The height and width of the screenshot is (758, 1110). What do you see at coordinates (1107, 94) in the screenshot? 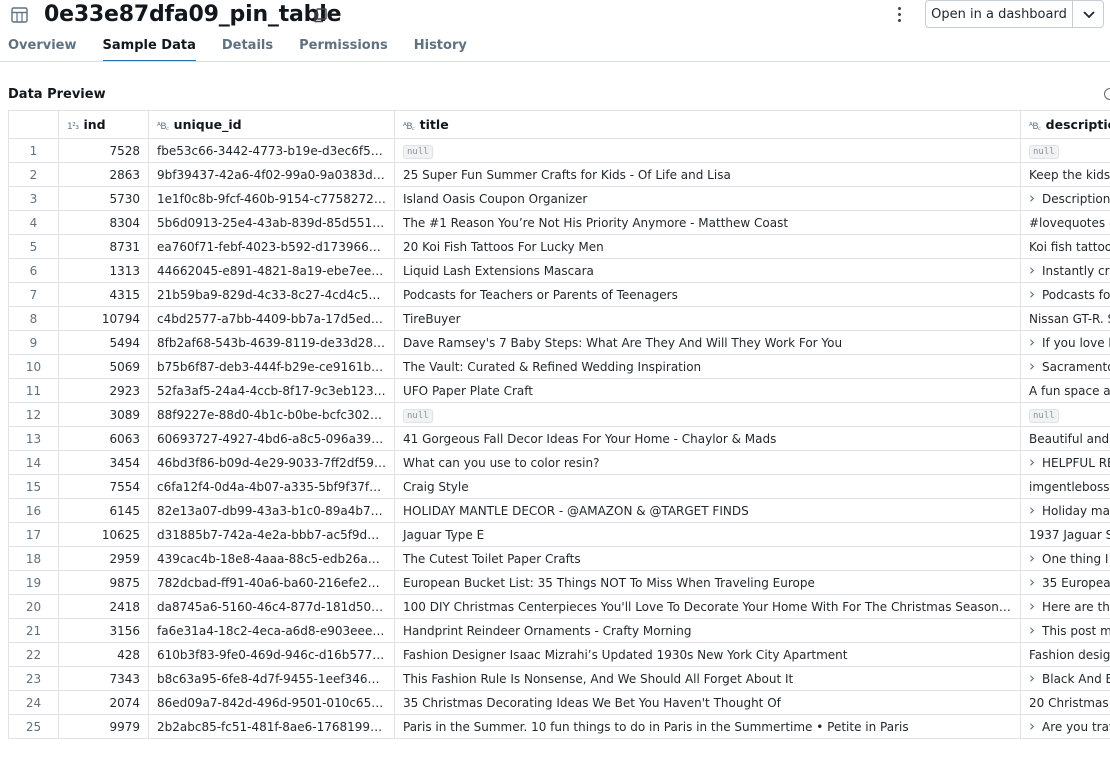
I see `info-icon` at bounding box center [1107, 94].